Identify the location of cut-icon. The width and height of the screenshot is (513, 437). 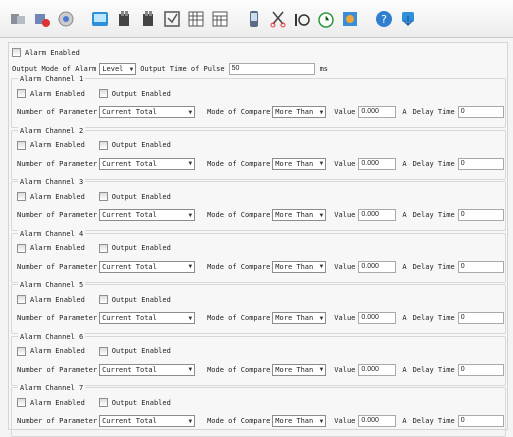
(278, 19).